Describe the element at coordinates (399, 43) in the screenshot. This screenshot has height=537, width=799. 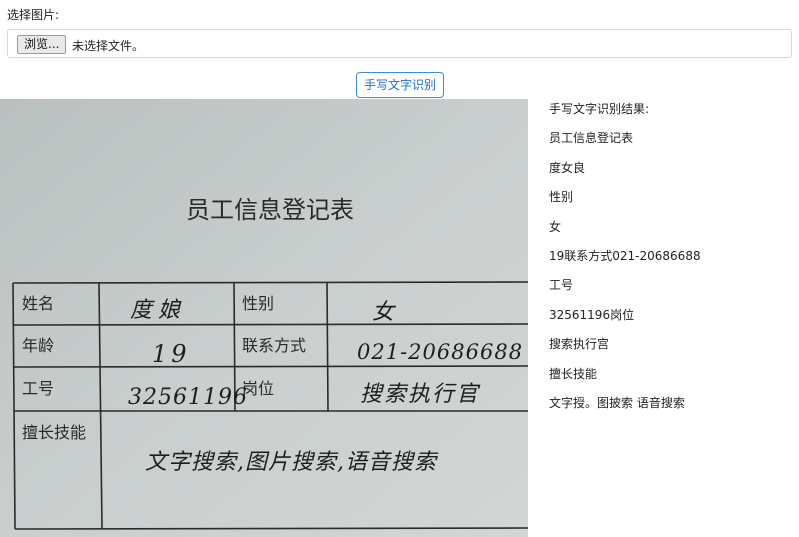
I see `file-input: 浏览... 未选择文件。` at that location.